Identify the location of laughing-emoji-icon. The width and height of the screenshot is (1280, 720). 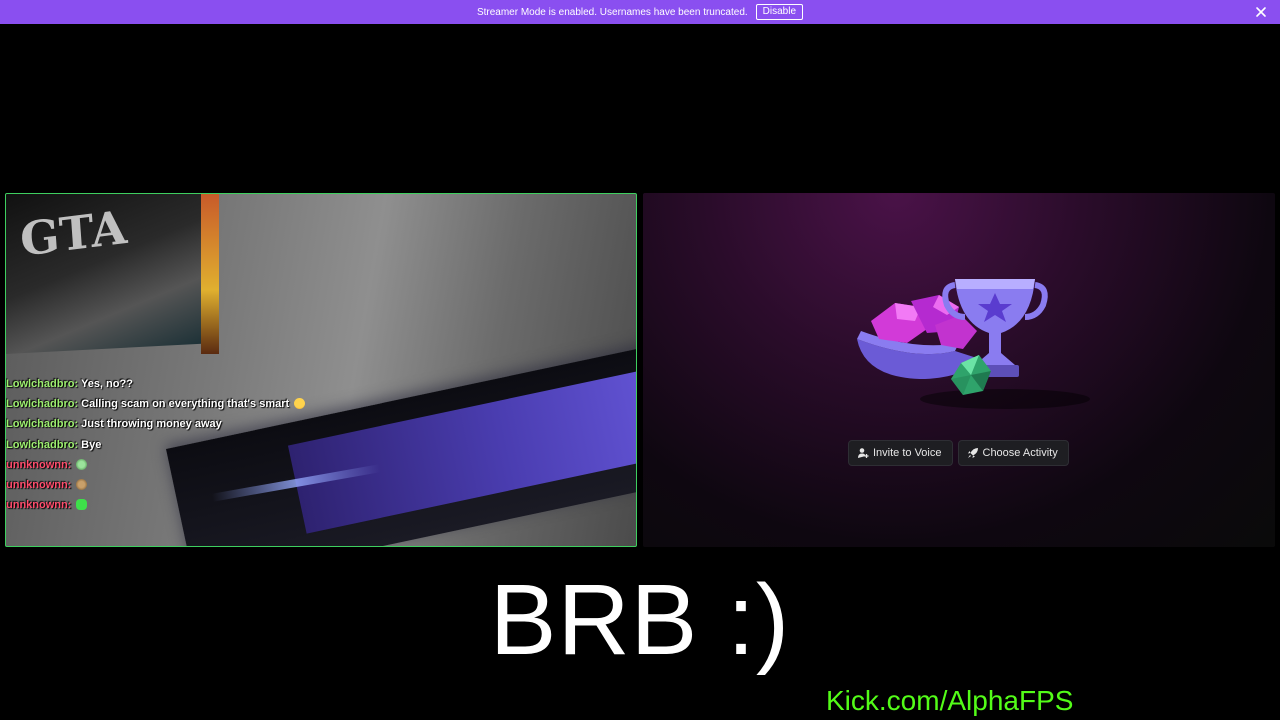
(300, 404).